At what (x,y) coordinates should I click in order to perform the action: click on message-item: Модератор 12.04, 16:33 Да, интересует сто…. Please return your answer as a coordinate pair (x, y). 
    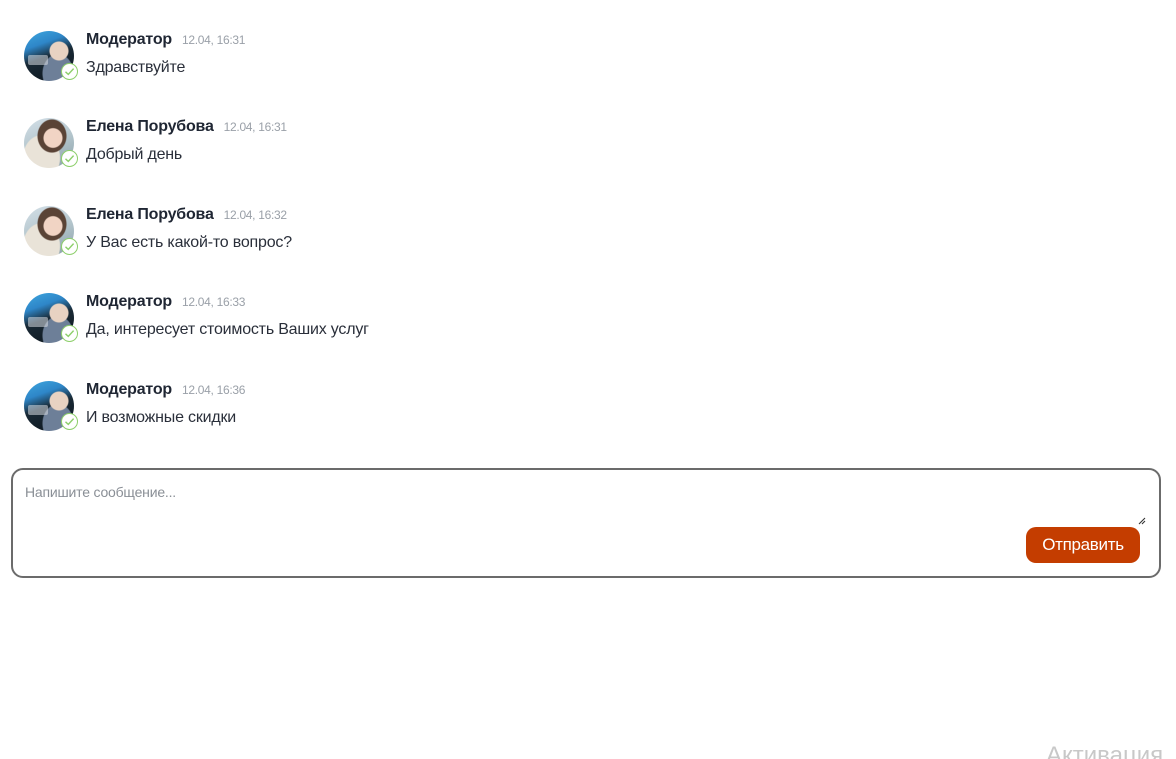
    Looking at the image, I should click on (474, 319).